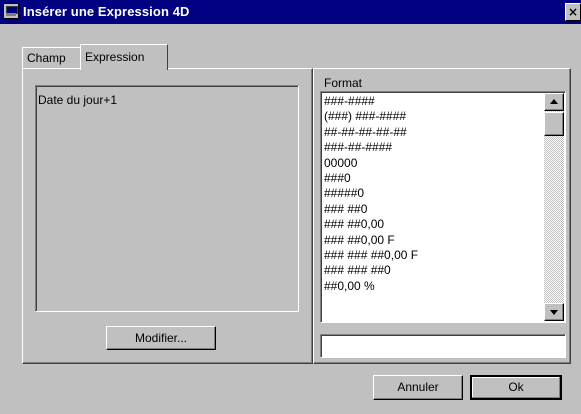 The image size is (581, 414). What do you see at coordinates (434, 240) in the screenshot?
I see `format-list-item: ### ##0,00 F` at bounding box center [434, 240].